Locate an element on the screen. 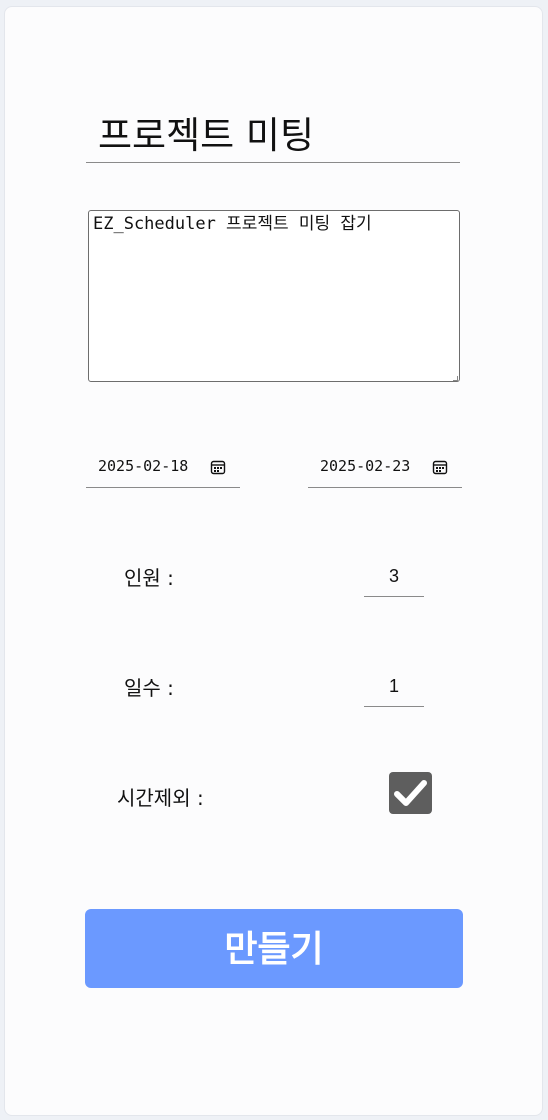  days-label: 일수 : is located at coordinates (149, 688).